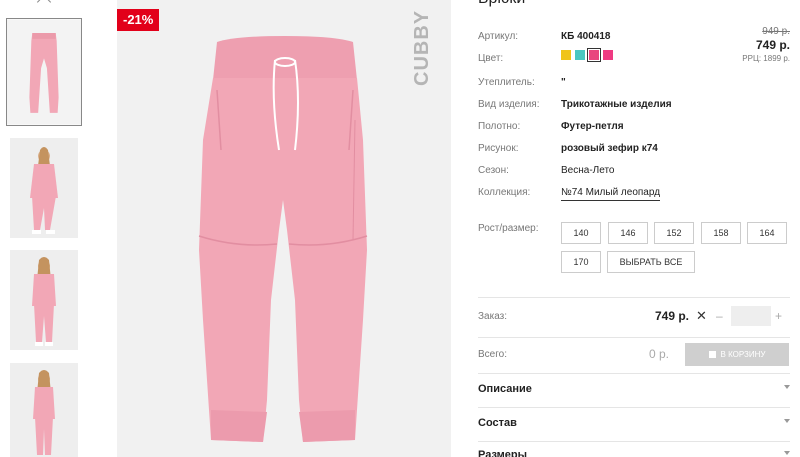 The width and height of the screenshot is (800, 457). Describe the element at coordinates (492, 354) in the screenshot. I see `total-label: Всего:` at that location.